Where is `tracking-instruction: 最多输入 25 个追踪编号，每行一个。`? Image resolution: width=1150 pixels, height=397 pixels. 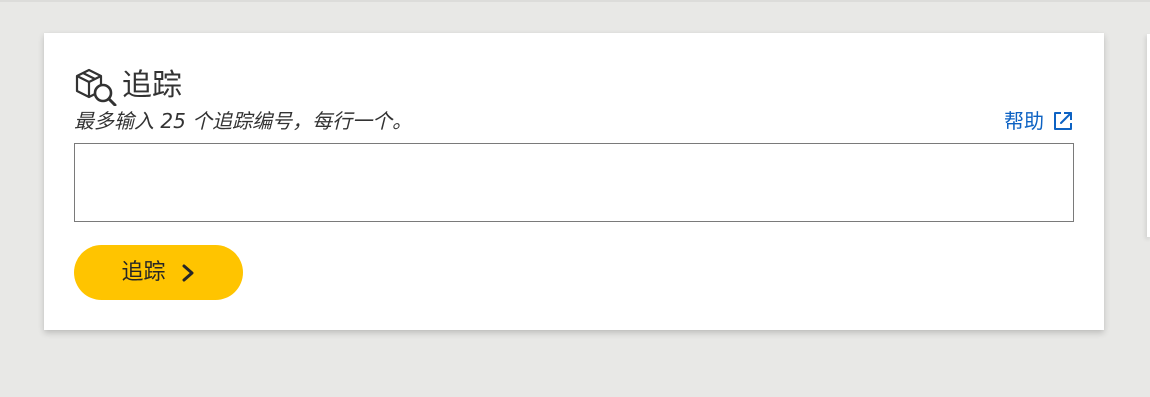 tracking-instruction: 最多输入 25 个追踪编号，每行一个。 is located at coordinates (243, 121).